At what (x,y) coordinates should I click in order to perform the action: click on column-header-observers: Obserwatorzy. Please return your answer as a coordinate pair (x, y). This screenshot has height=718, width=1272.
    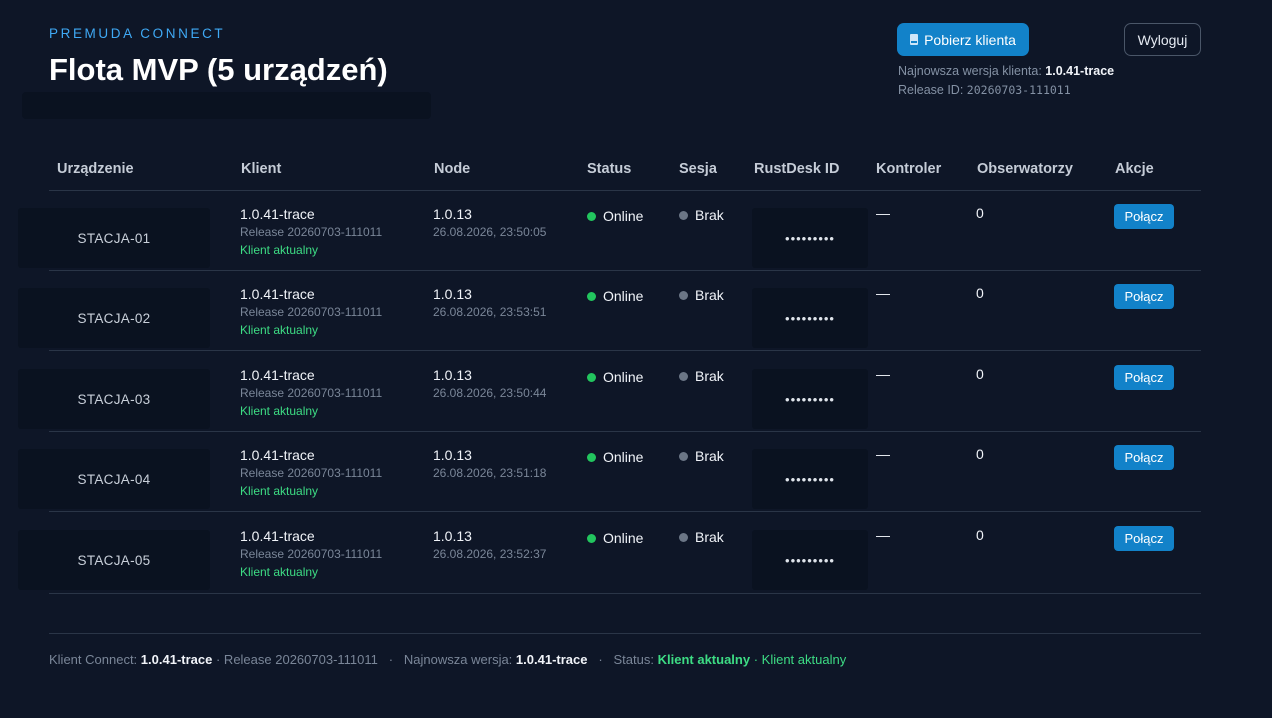
    Looking at the image, I should click on (1025, 169).